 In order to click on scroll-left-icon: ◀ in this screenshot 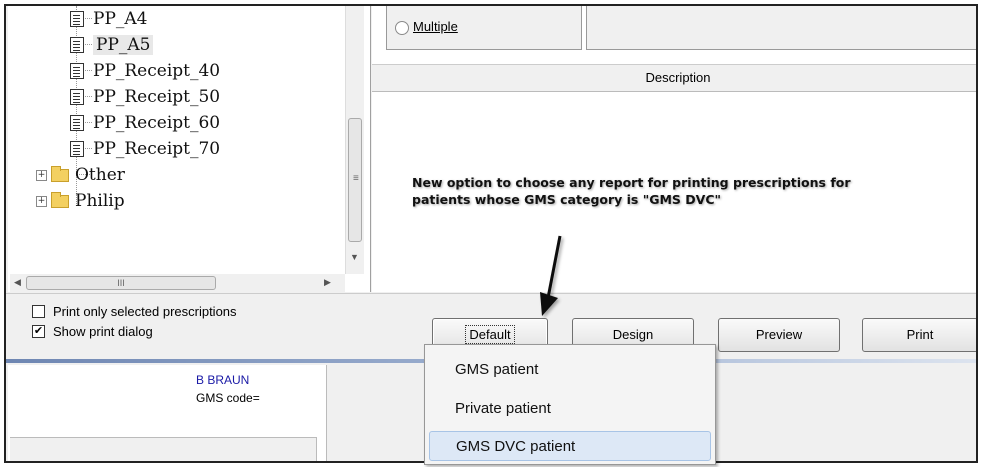, I will do `click(17, 282)`.